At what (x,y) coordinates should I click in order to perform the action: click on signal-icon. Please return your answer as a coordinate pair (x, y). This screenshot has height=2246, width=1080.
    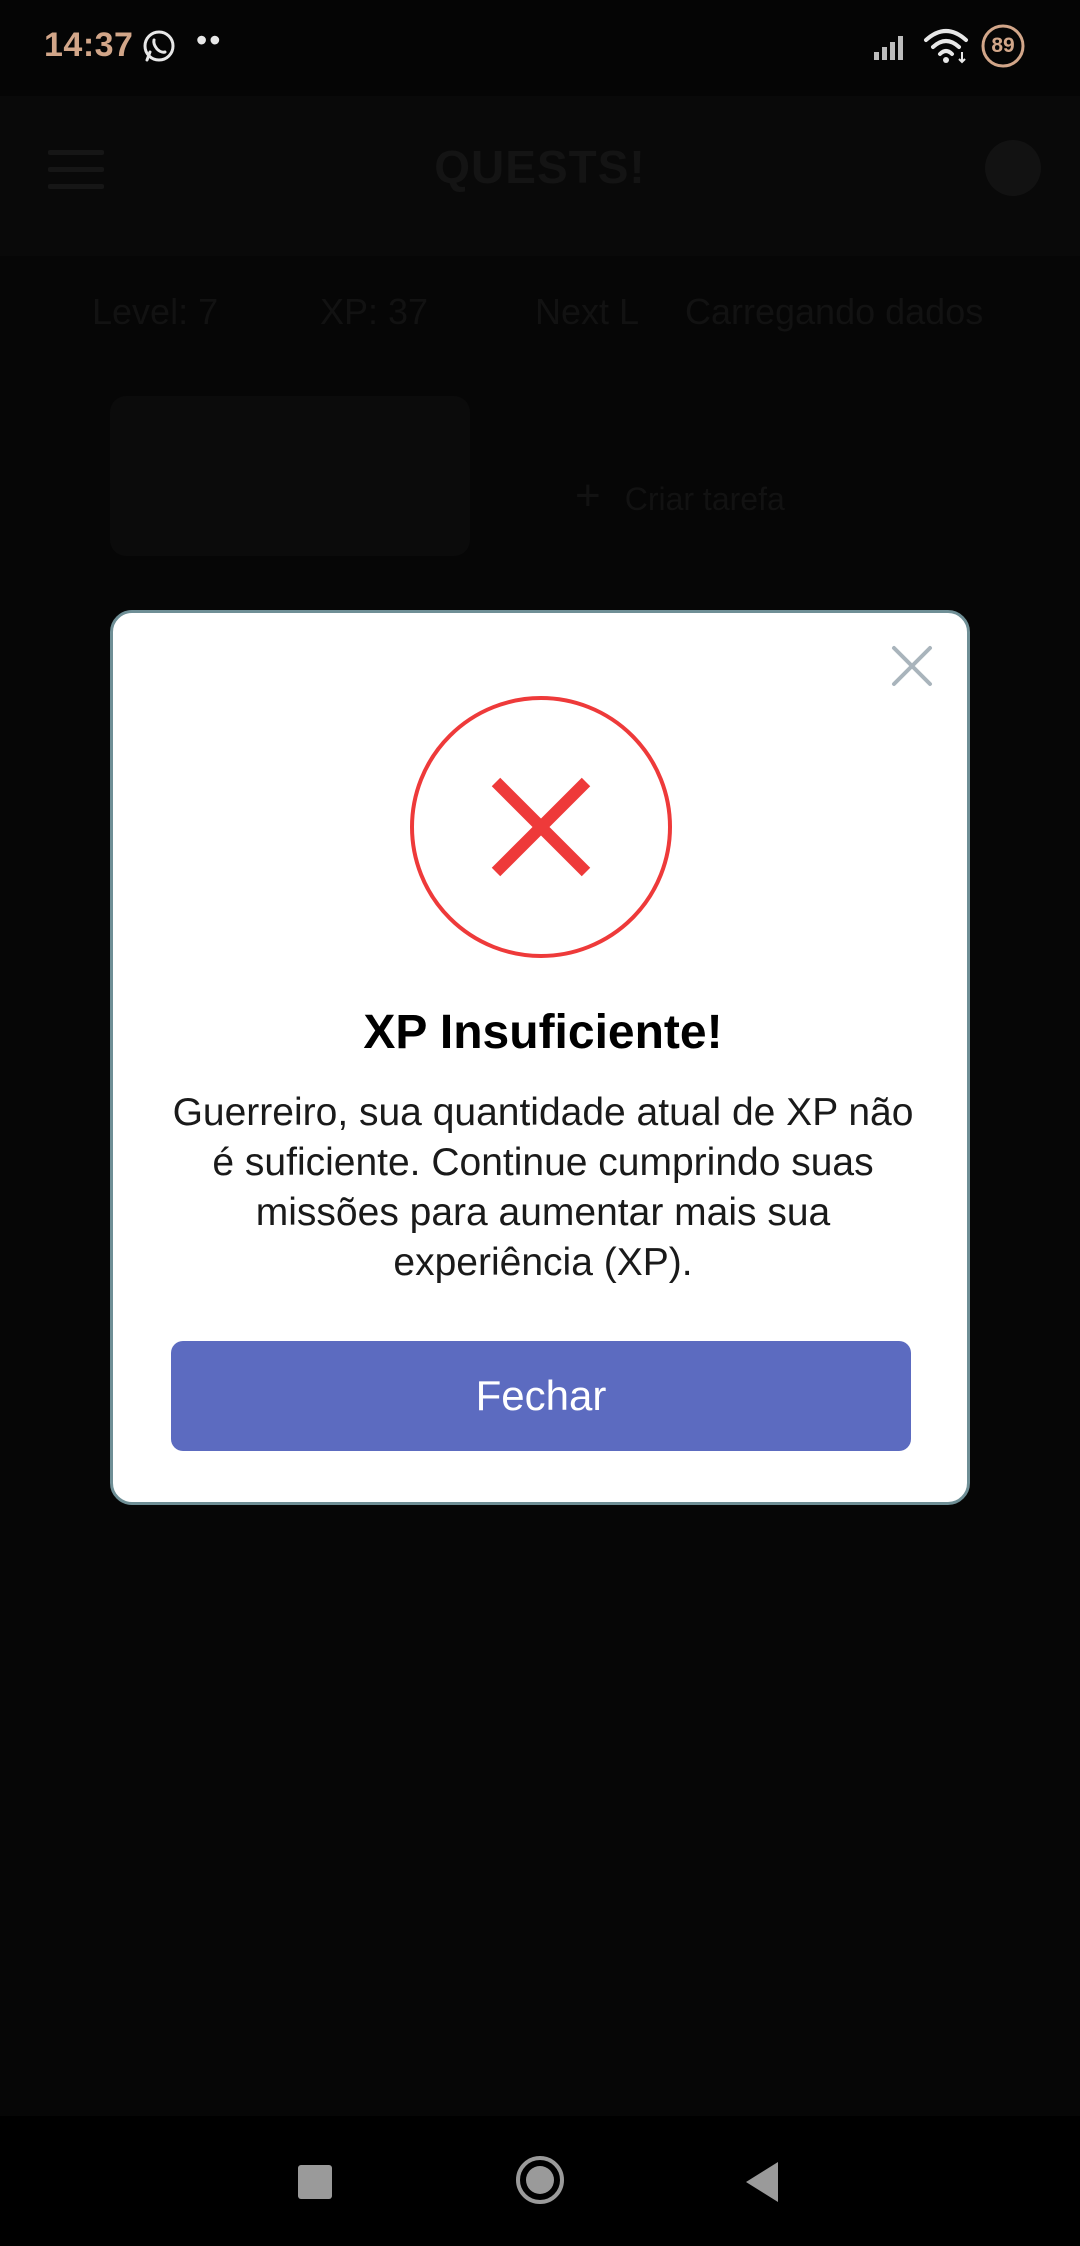
    Looking at the image, I should click on (888, 48).